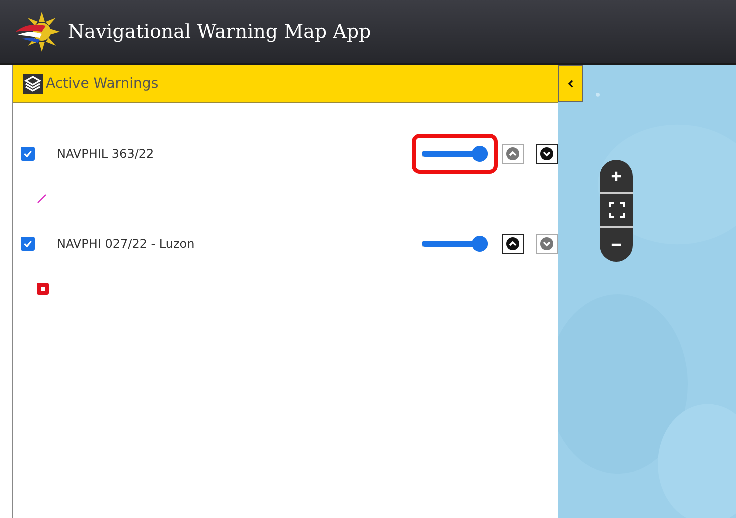  I want to click on layers-icon, so click(33, 84).